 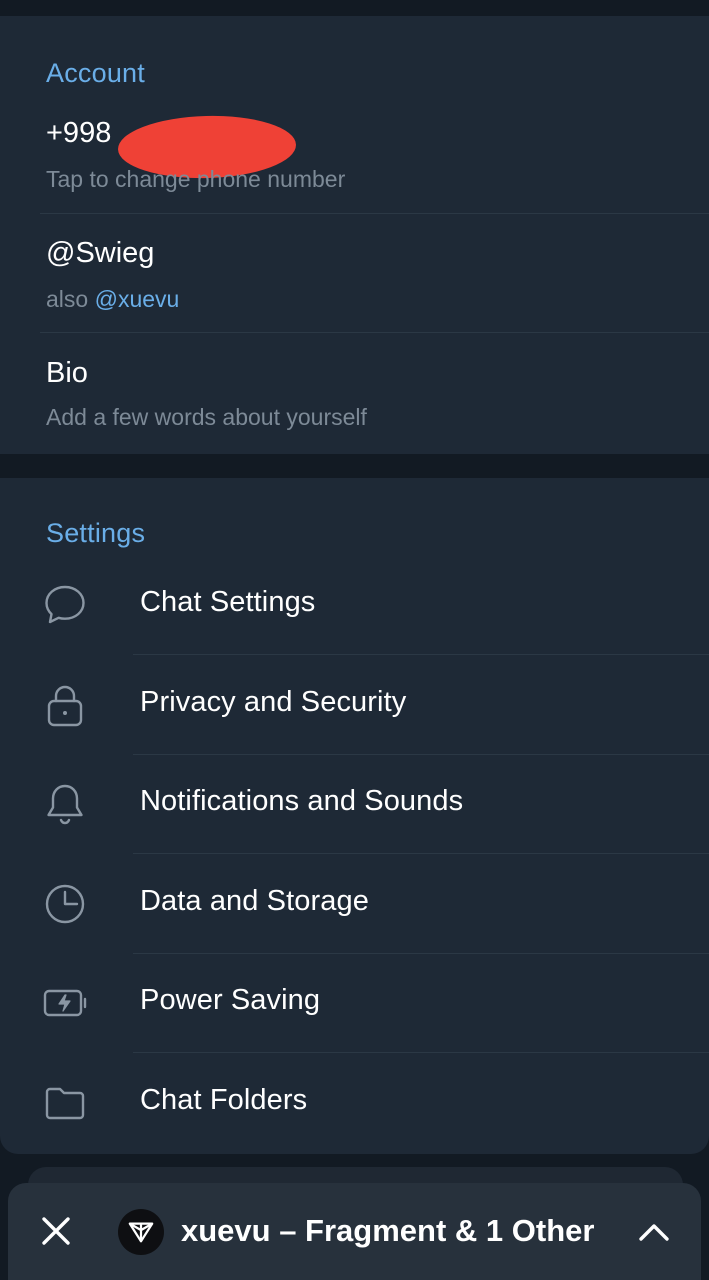 I want to click on settings-item-data-storage: Data and Storage, so click(x=354, y=903).